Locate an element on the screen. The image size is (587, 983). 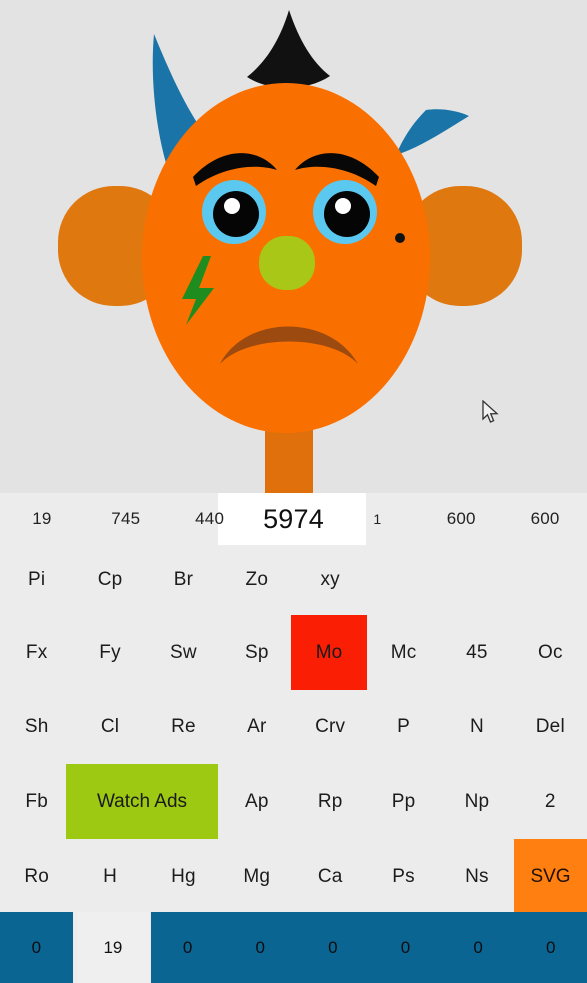
key-oc: Oc is located at coordinates (550, 652).